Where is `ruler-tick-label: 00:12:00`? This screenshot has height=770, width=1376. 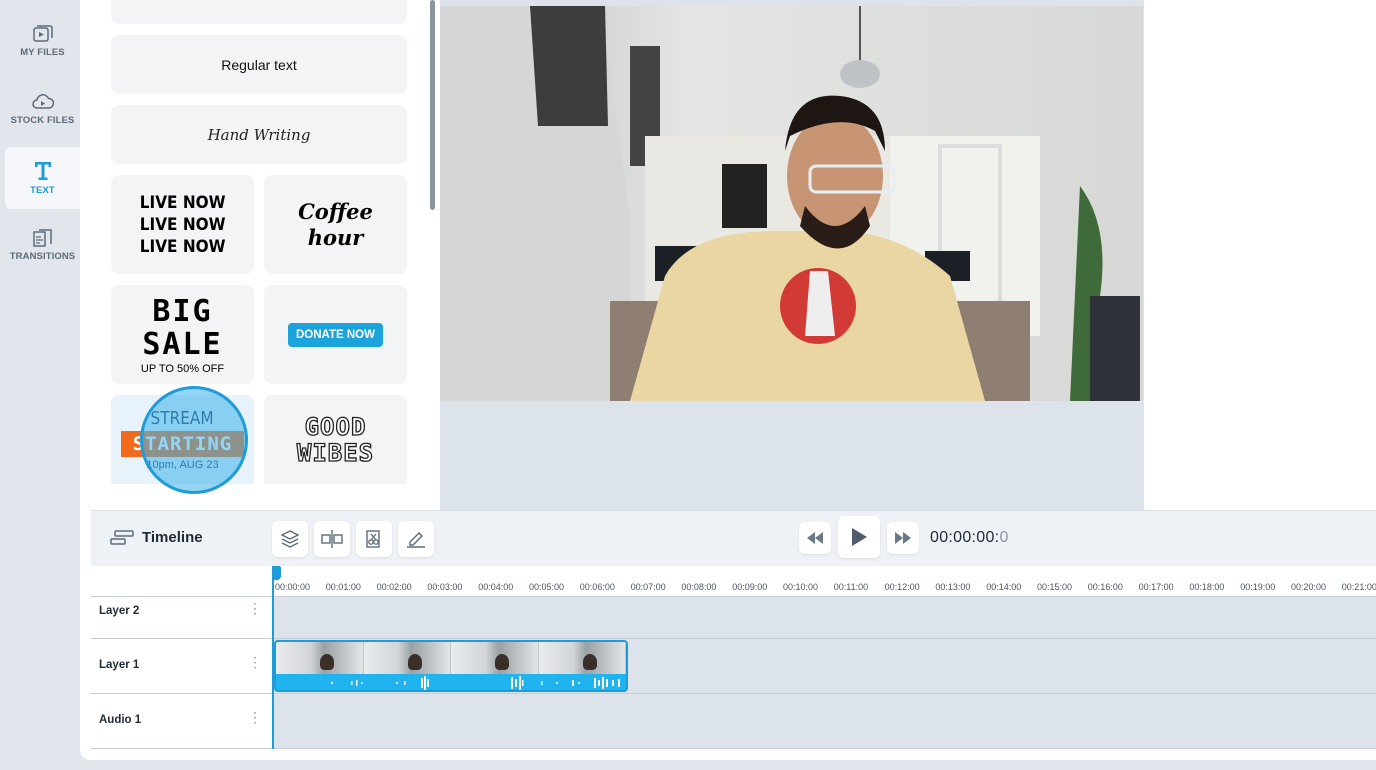 ruler-tick-label: 00:12:00 is located at coordinates (902, 587).